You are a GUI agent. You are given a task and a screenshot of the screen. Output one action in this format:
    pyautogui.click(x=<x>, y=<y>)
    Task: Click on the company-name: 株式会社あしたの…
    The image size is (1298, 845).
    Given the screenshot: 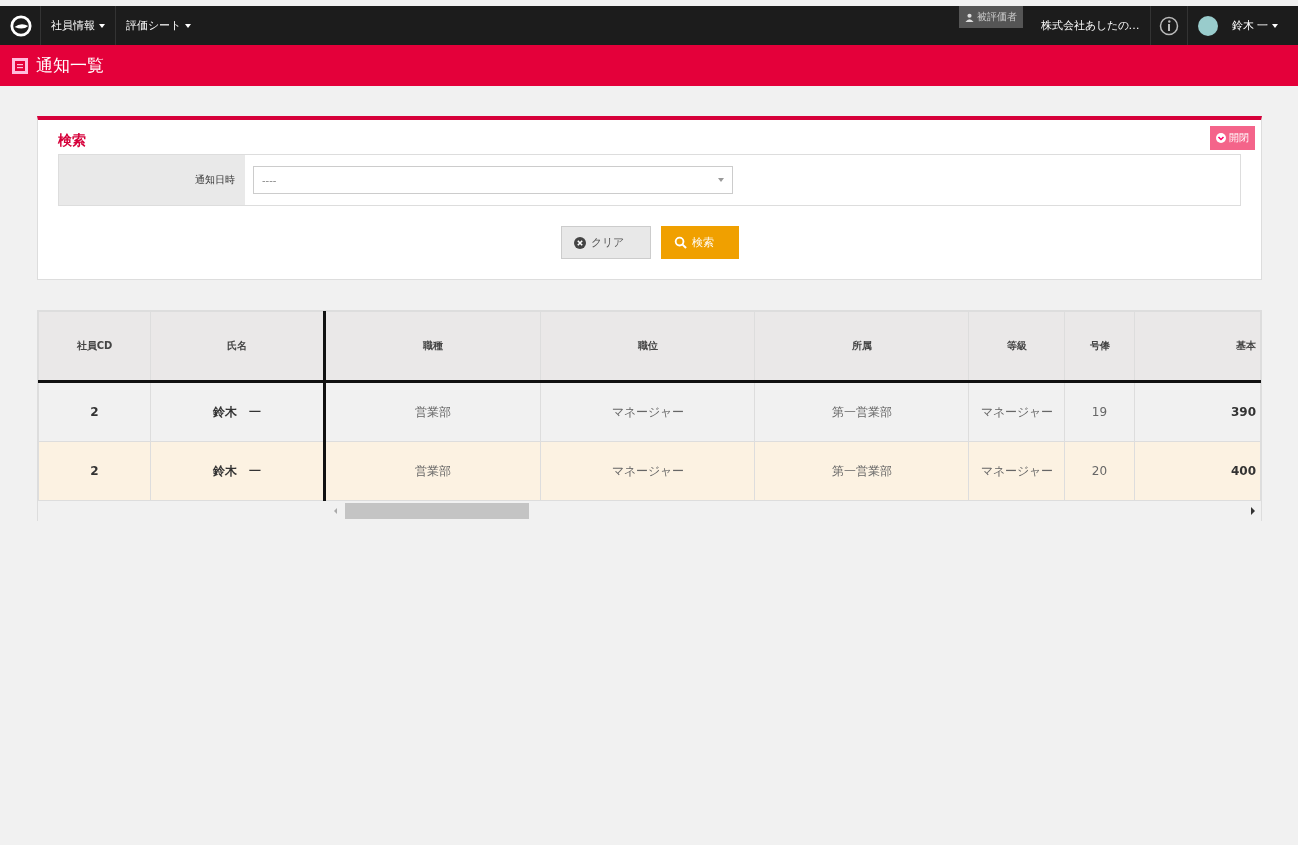 What is the action you would take?
    pyautogui.click(x=1090, y=25)
    